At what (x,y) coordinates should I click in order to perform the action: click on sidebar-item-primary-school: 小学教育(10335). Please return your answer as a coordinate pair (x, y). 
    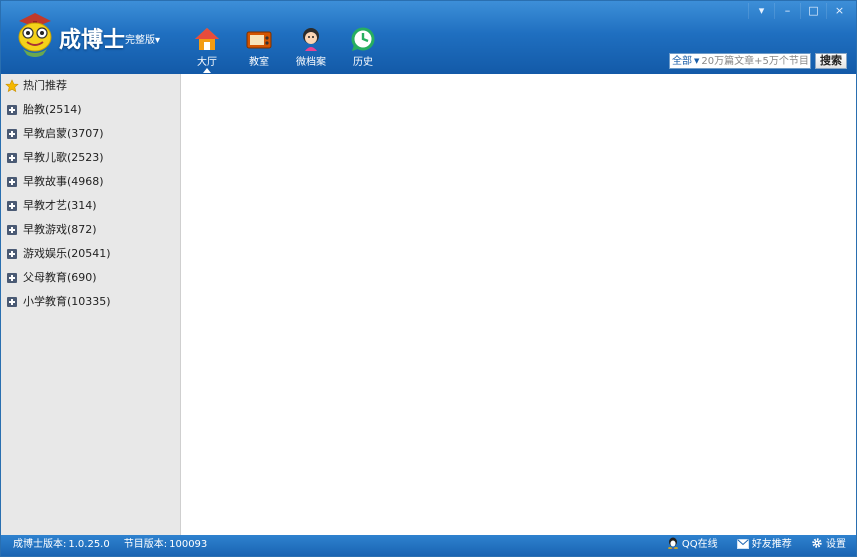
    Looking at the image, I should click on (90, 302).